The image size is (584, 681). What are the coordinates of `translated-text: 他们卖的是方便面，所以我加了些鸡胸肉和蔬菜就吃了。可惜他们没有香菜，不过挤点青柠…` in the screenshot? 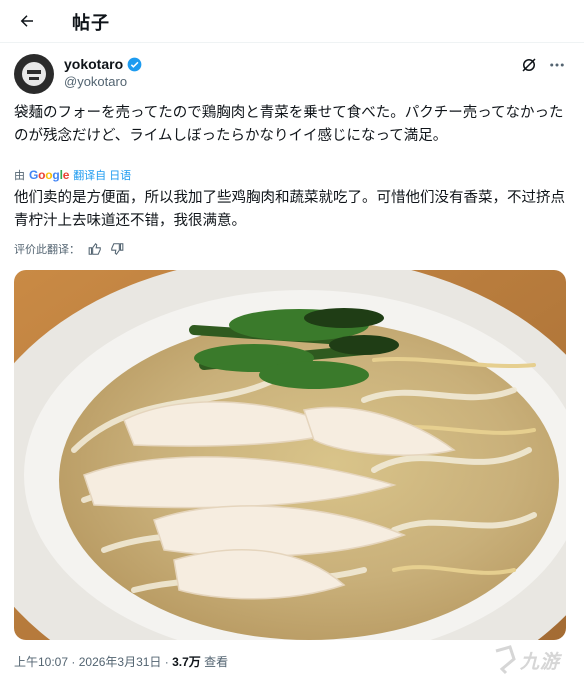 It's located at (289, 209).